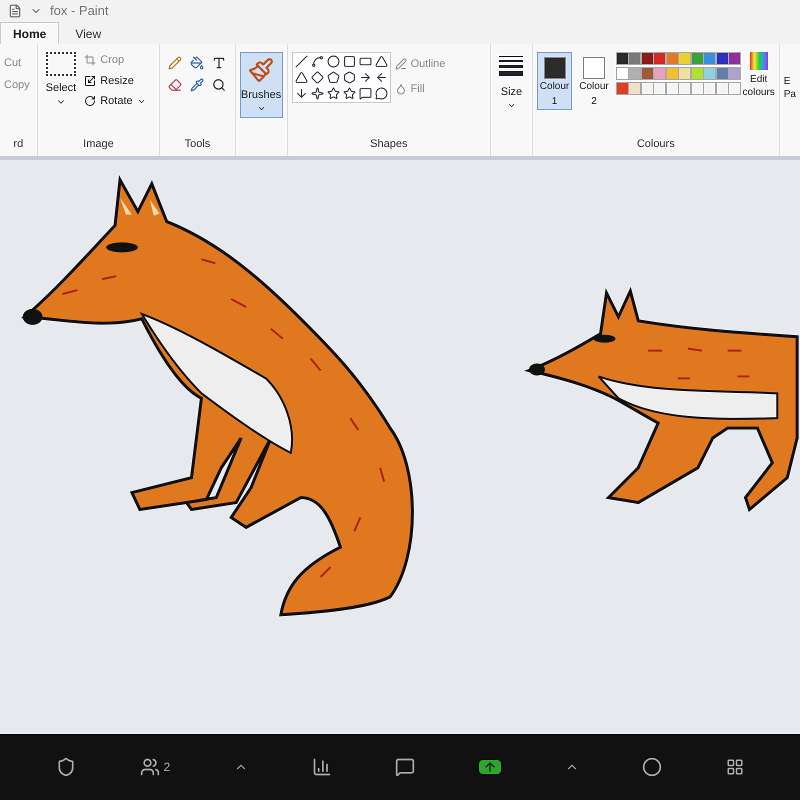 The width and height of the screenshot is (800, 800). What do you see at coordinates (511, 83) in the screenshot?
I see `size-button: Size` at bounding box center [511, 83].